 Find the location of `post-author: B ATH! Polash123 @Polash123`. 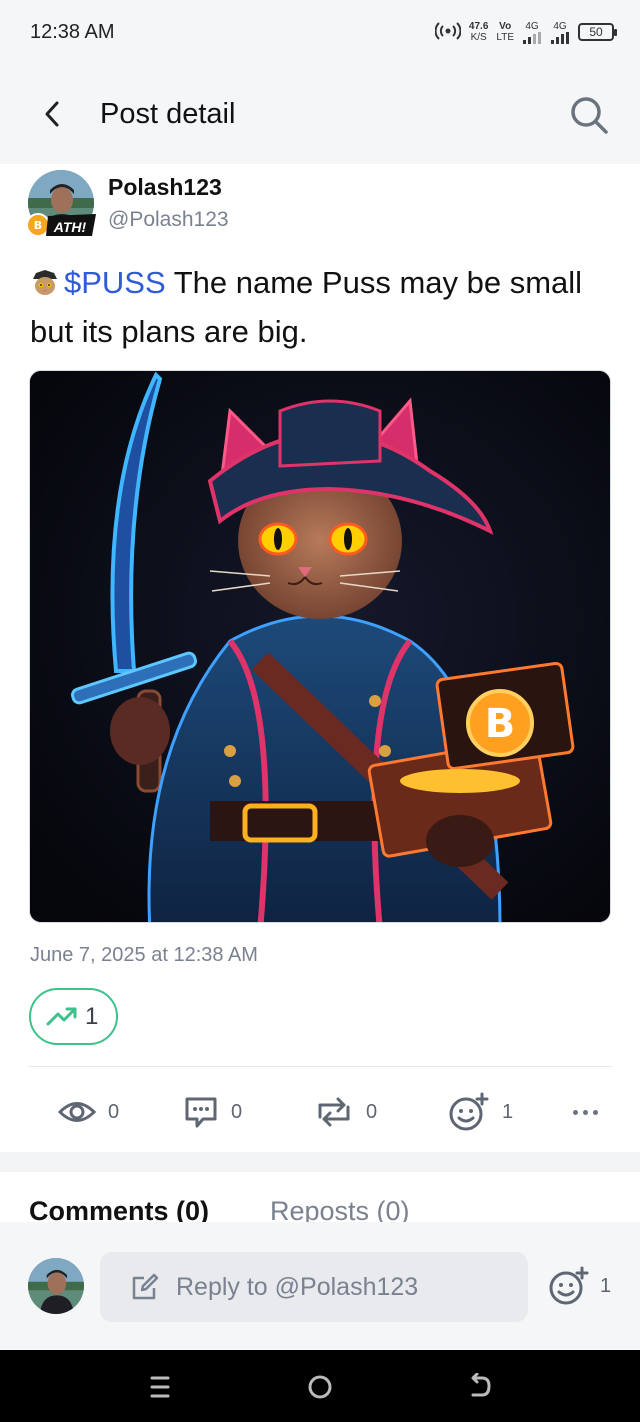

post-author: B ATH! Polash123 @Polash123 is located at coordinates (322, 205).